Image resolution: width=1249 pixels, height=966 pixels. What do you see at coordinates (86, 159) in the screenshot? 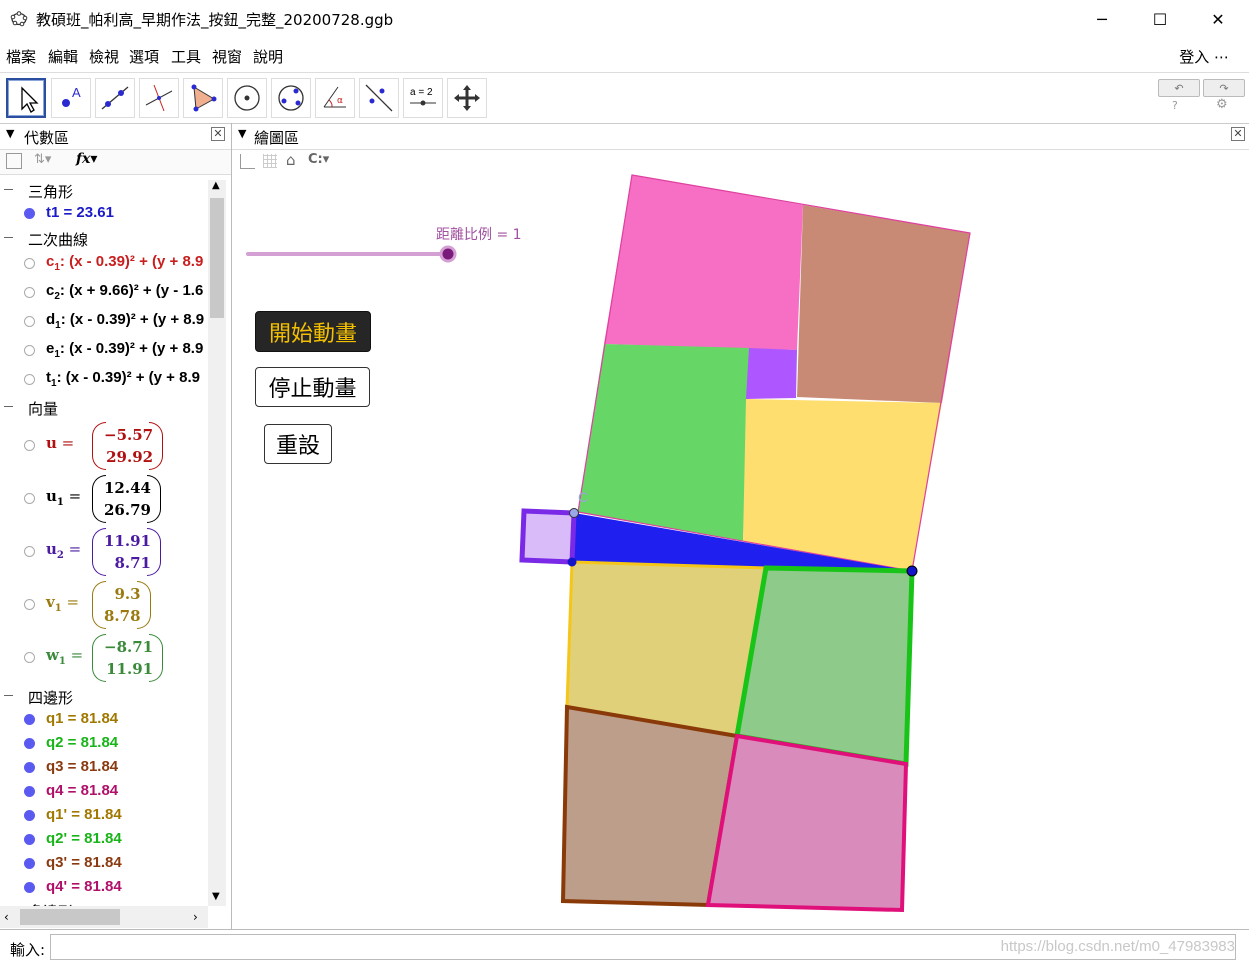
I see `fx-input-button: fx▾` at bounding box center [86, 159].